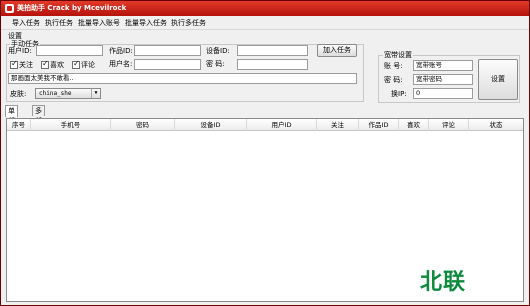  I want to click on col-header-work-id: 作品ID, so click(379, 125).